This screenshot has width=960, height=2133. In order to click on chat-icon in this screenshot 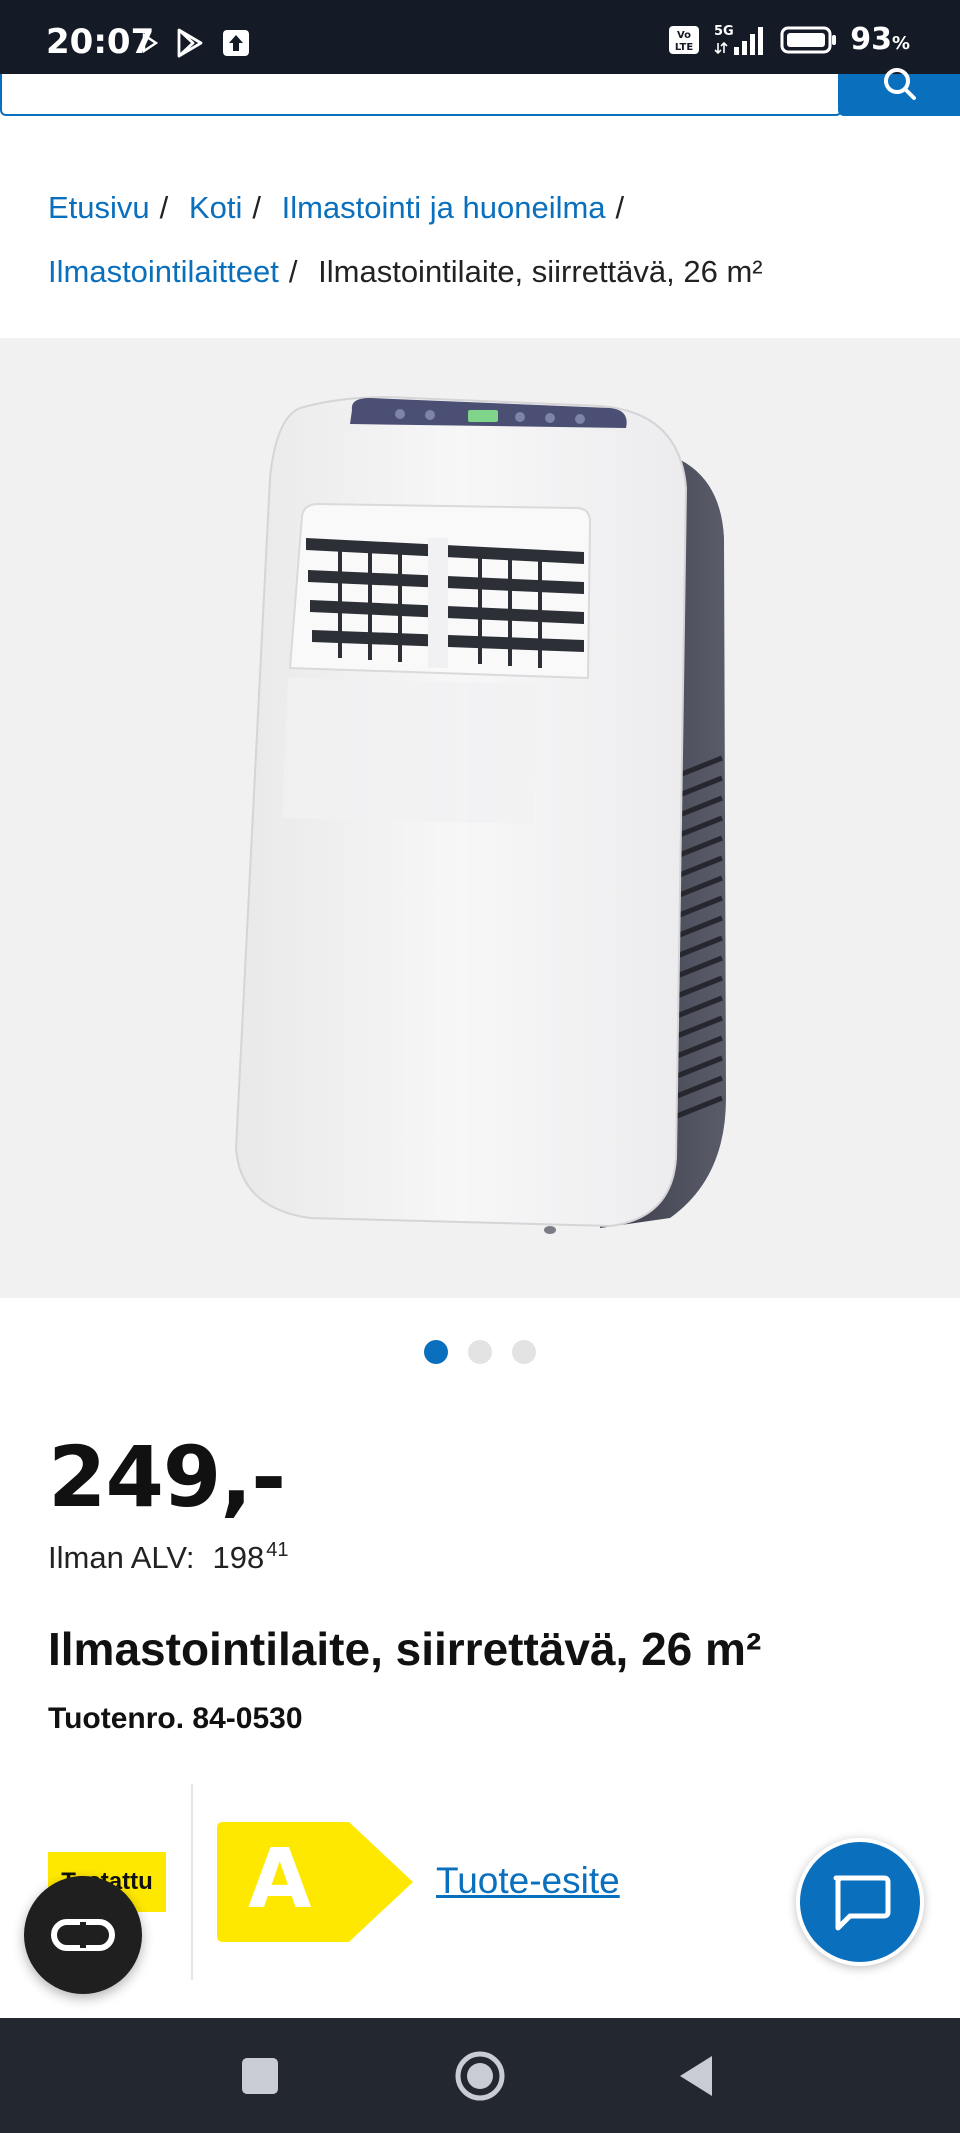, I will do `click(862, 1903)`.